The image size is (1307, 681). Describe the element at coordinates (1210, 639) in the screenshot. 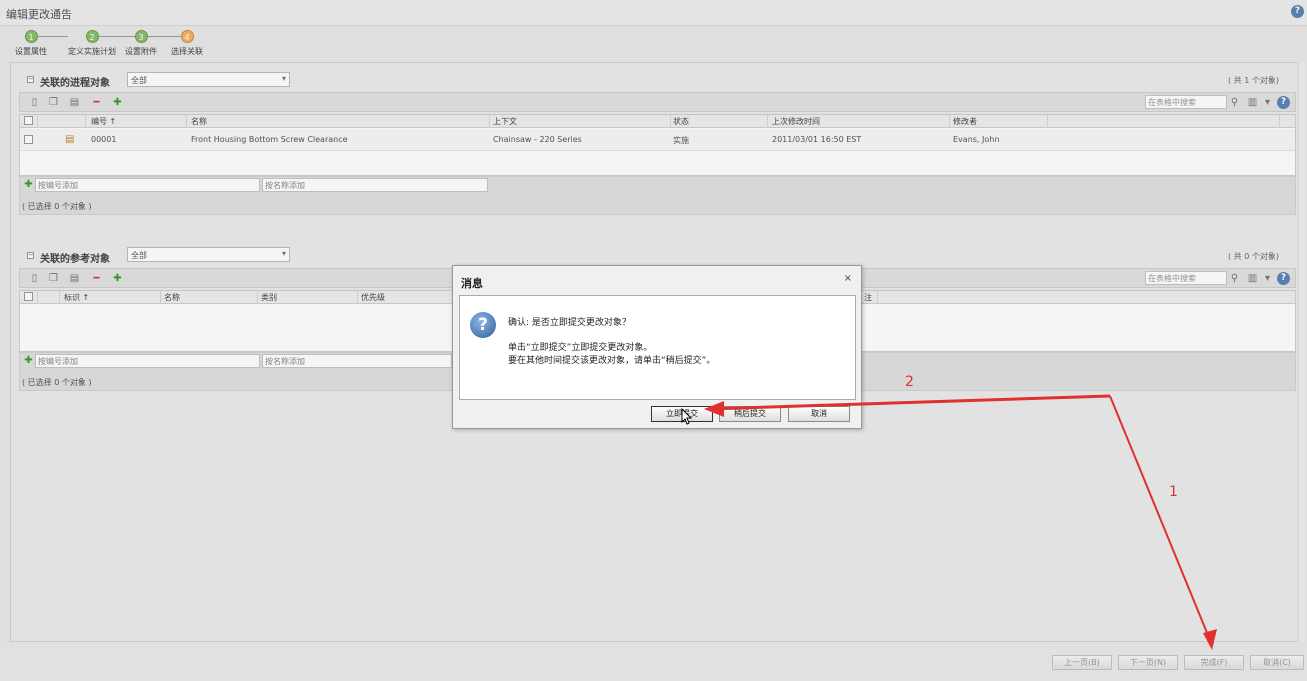

I see `arrow-1-head` at that location.